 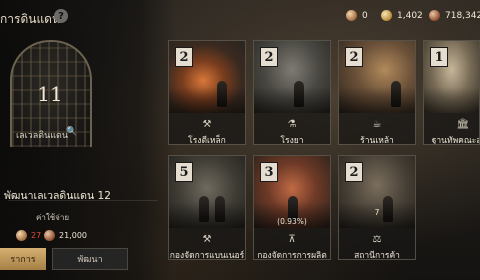 I want to click on building-card-blacksmith: 2 ⚒ โรงตีเหล็ก, so click(x=207, y=92).